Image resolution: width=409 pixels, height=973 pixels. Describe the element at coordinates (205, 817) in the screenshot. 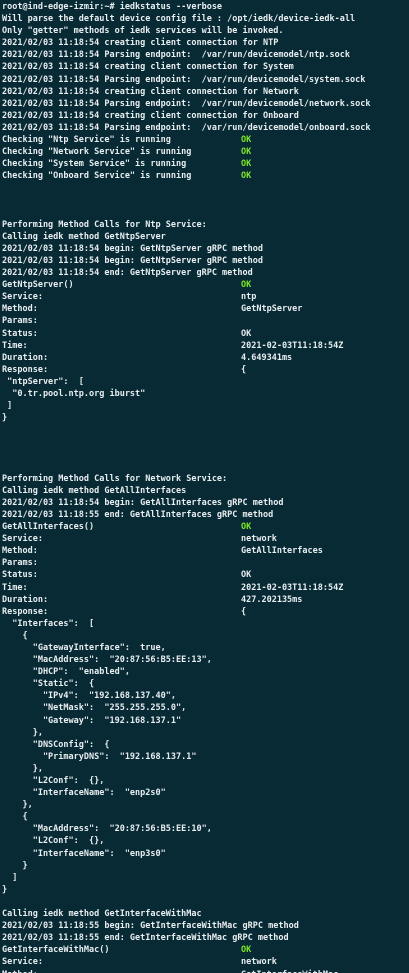

I see `terminal-line: {` at that location.